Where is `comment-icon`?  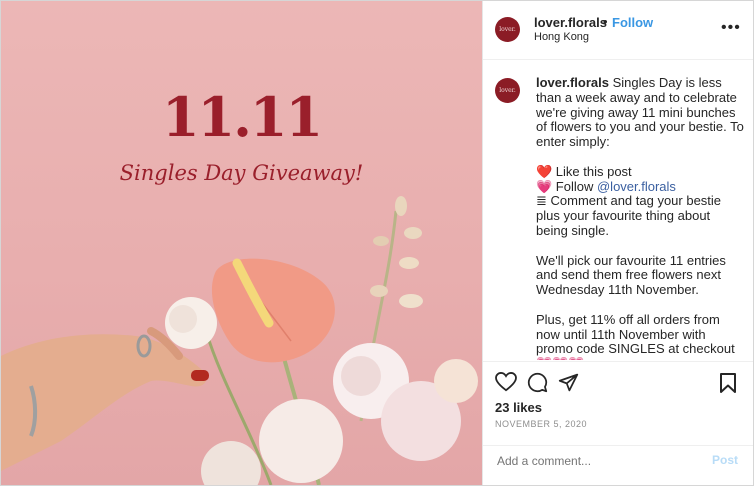 comment-icon is located at coordinates (537, 382).